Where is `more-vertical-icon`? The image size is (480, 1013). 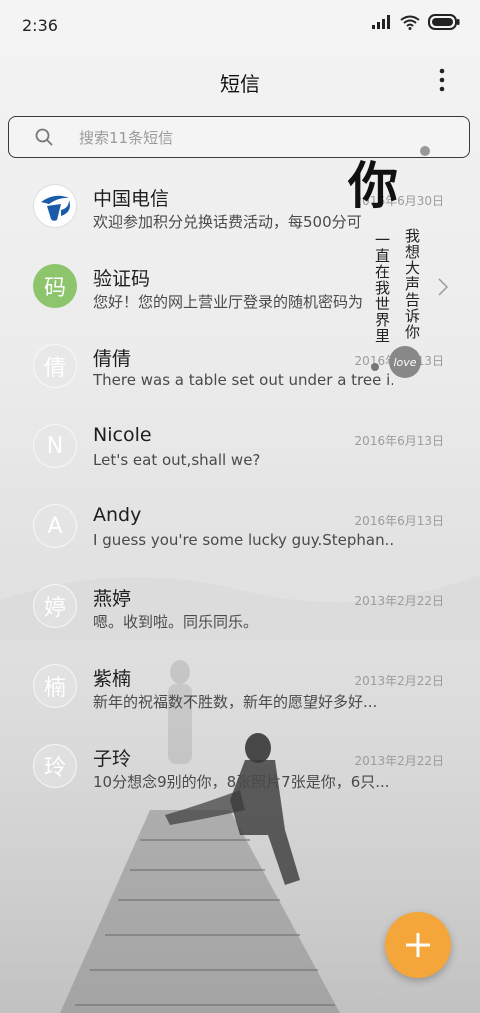
more-vertical-icon is located at coordinates (442, 80).